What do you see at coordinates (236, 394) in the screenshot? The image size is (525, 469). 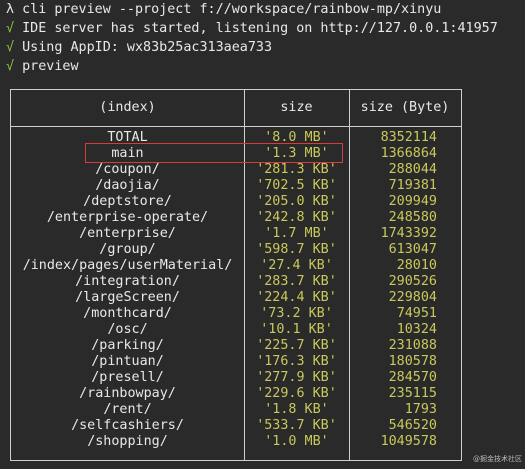 I see `table-row: /rainbowpay/ '229.6 KB' 235115` at bounding box center [236, 394].